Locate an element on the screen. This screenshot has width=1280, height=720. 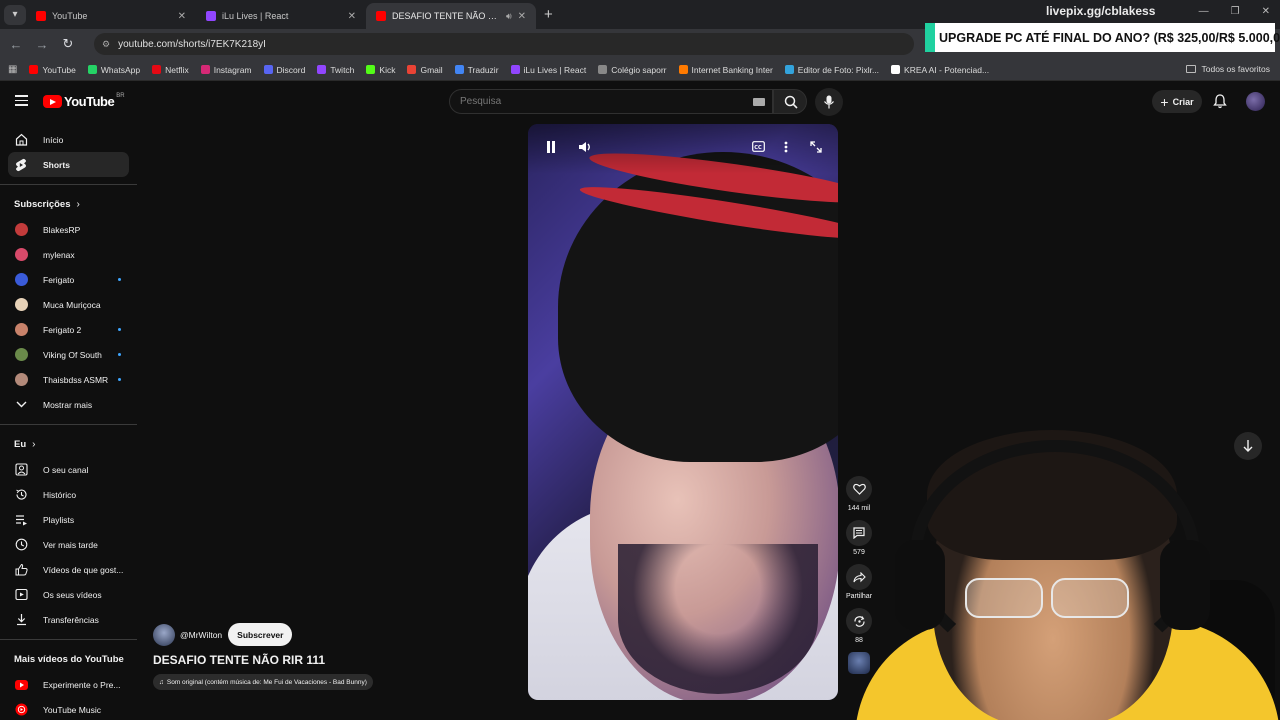
tab-search-icon: ▾ is located at coordinates (15, 14).